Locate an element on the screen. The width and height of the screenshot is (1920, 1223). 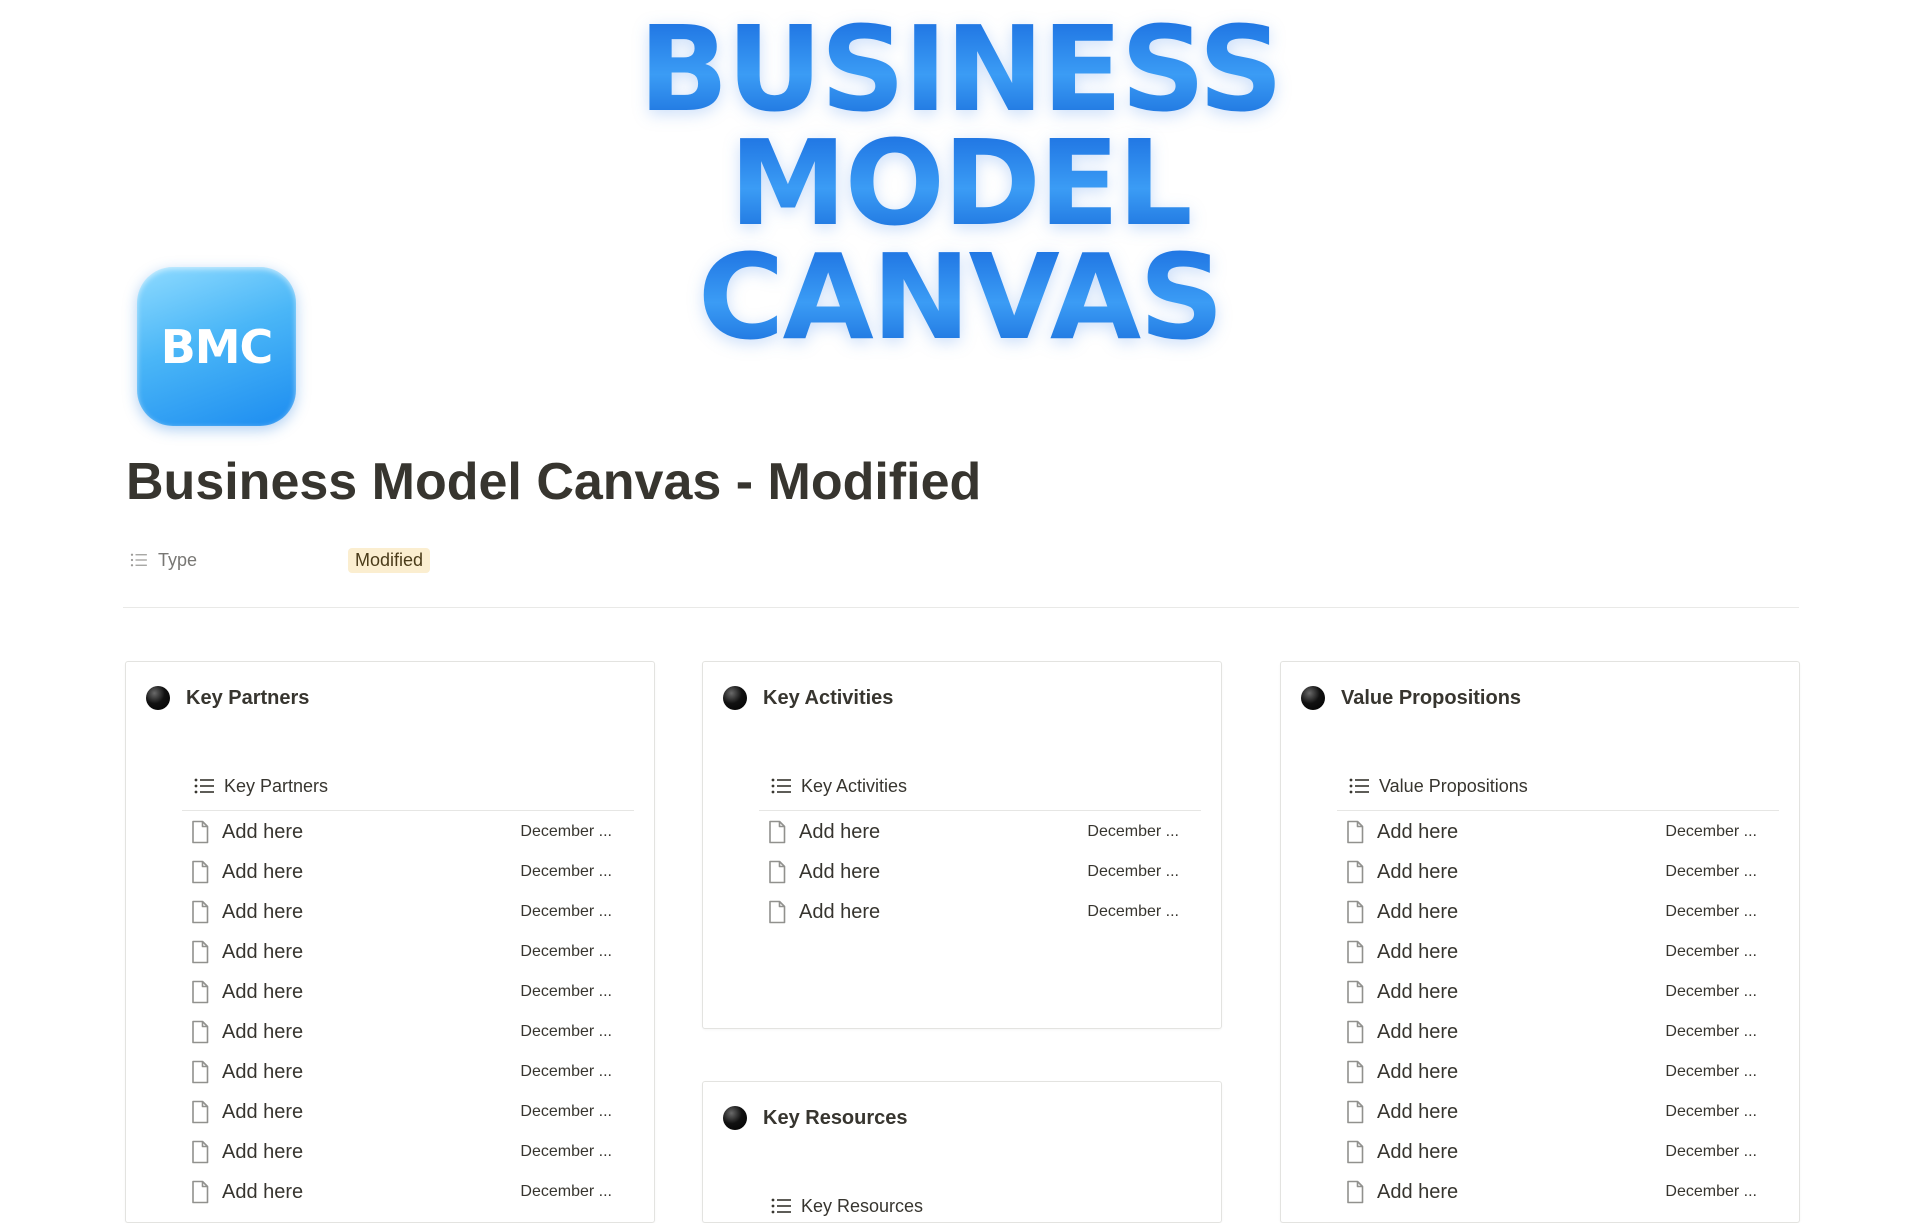
list-view-tab: Key Partners is located at coordinates (408, 791).